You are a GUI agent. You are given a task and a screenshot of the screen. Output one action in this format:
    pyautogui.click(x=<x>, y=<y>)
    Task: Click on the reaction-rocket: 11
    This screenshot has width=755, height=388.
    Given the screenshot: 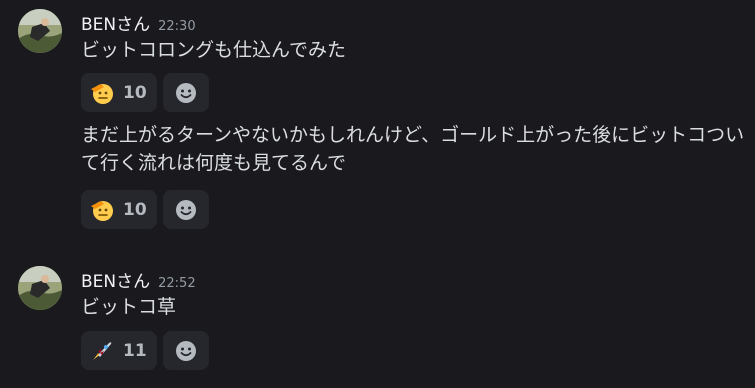 What is the action you would take?
    pyautogui.click(x=119, y=350)
    